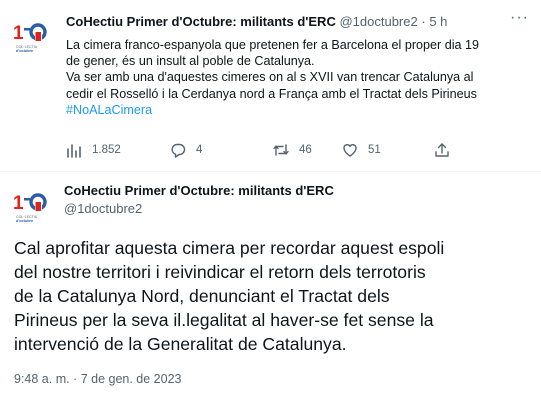  I want to click on tweet-actions: 1.852 4 46 51, so click(297, 150).